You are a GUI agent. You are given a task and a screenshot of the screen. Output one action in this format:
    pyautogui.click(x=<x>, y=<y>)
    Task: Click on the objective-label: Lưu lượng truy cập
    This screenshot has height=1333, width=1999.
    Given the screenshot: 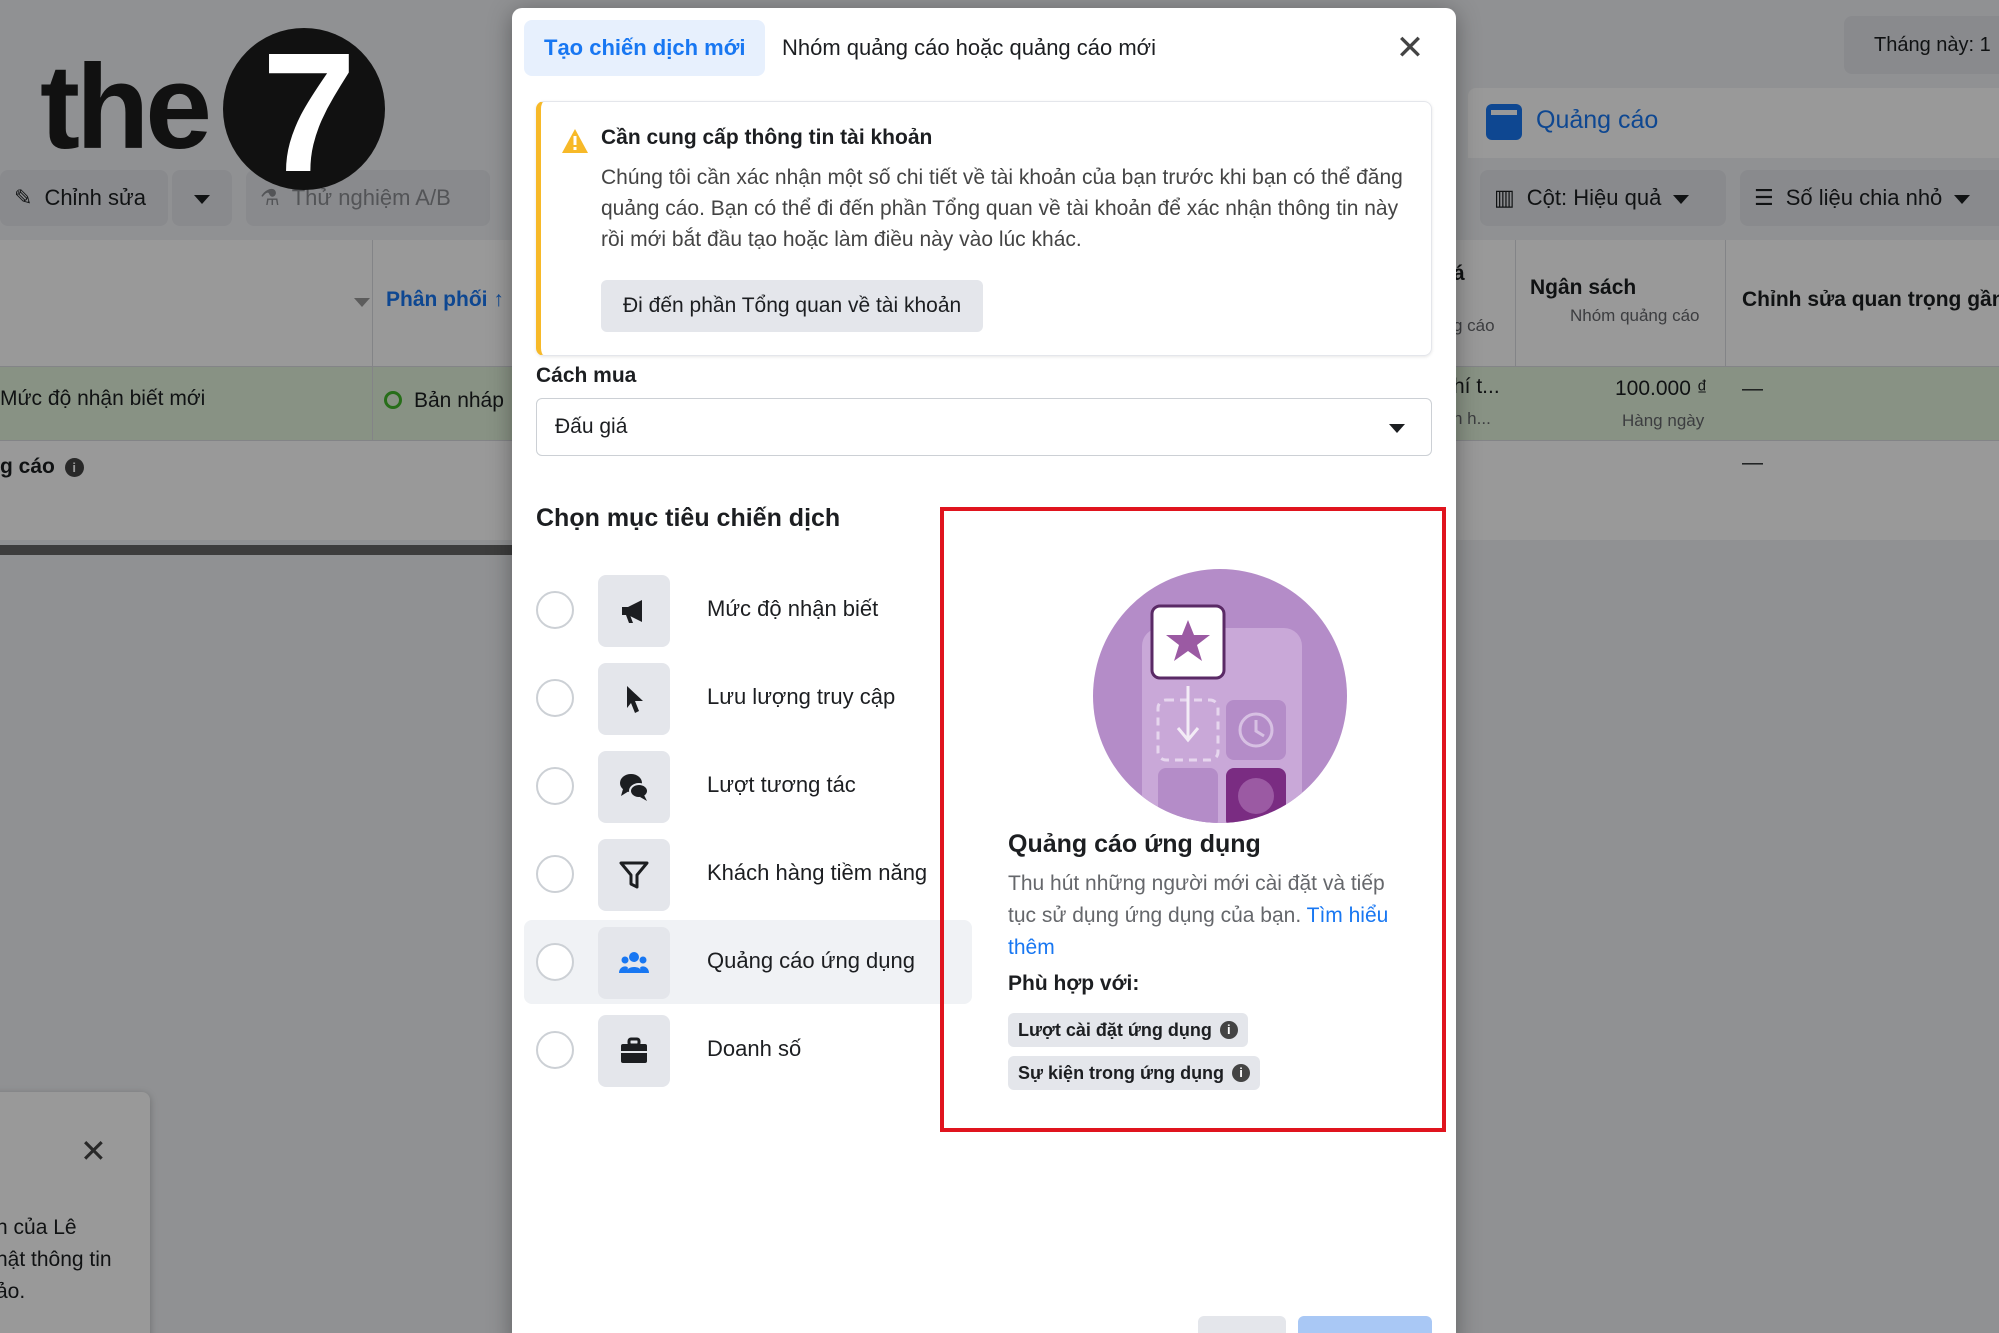 What is the action you would take?
    pyautogui.click(x=801, y=696)
    